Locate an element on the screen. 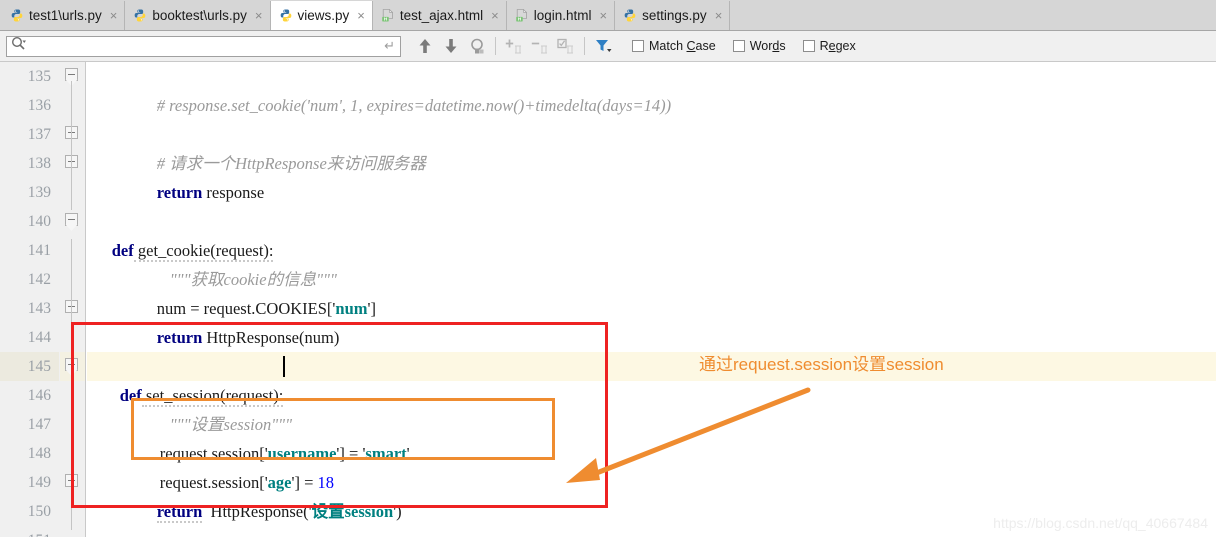  words-checkbox: Words is located at coordinates (759, 46).